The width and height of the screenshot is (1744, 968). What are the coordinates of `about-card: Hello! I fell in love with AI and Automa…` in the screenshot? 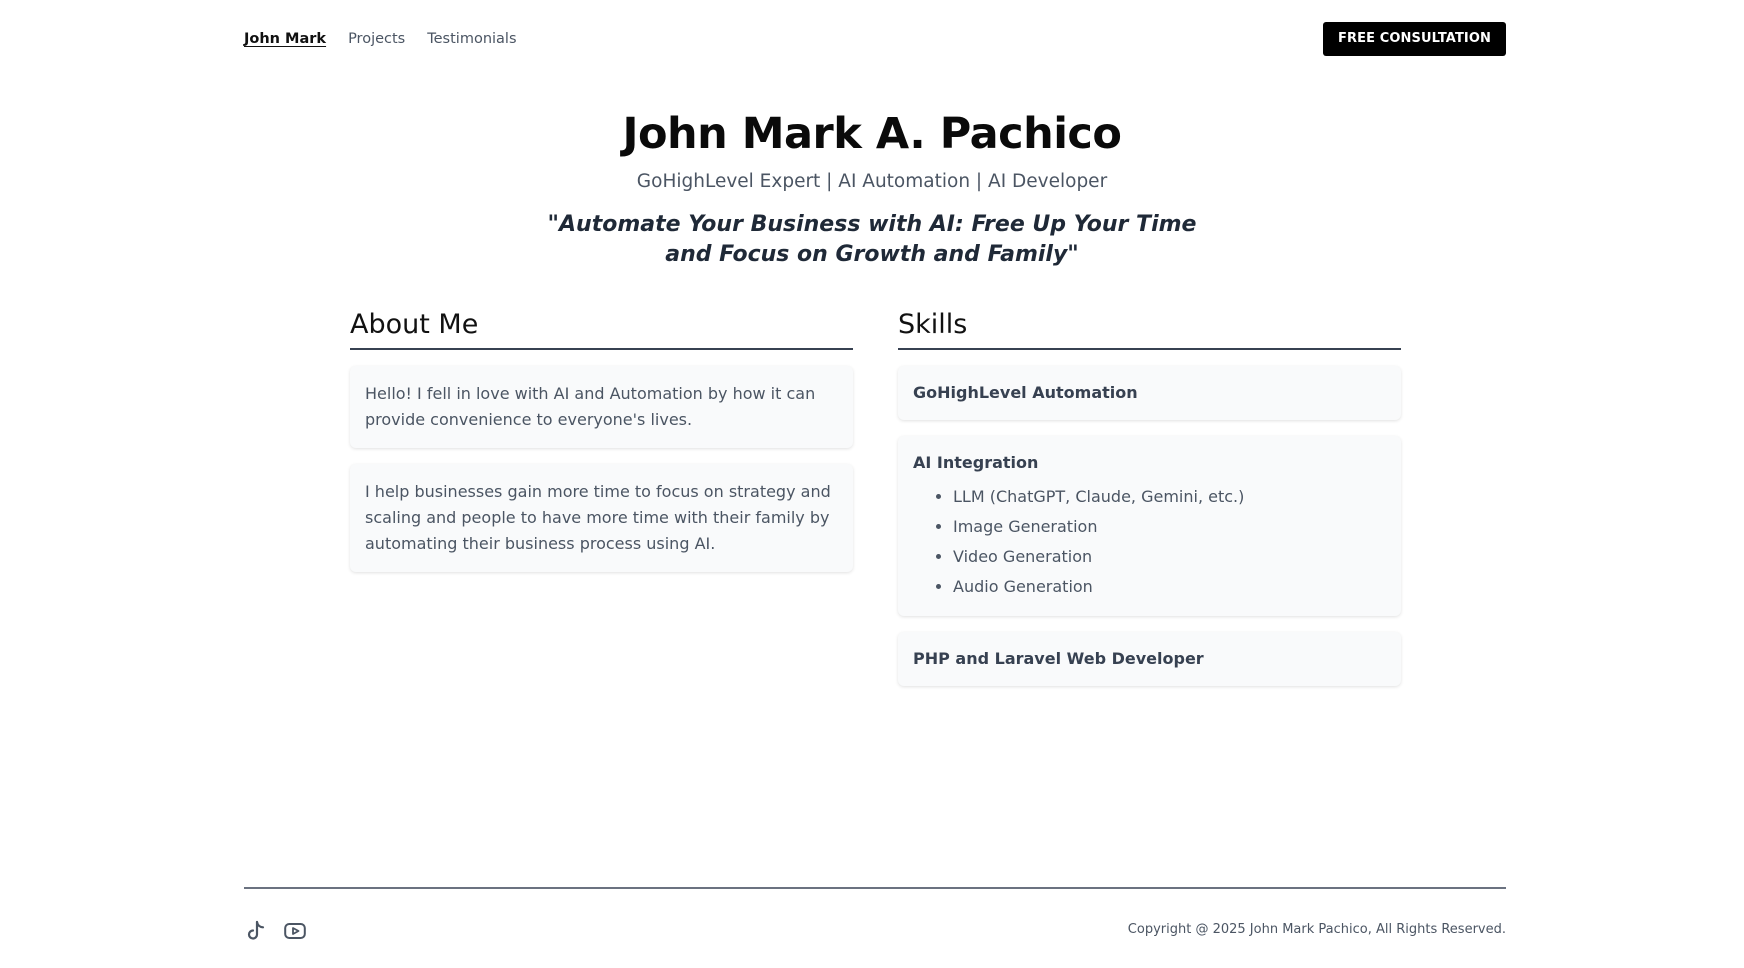 It's located at (601, 407).